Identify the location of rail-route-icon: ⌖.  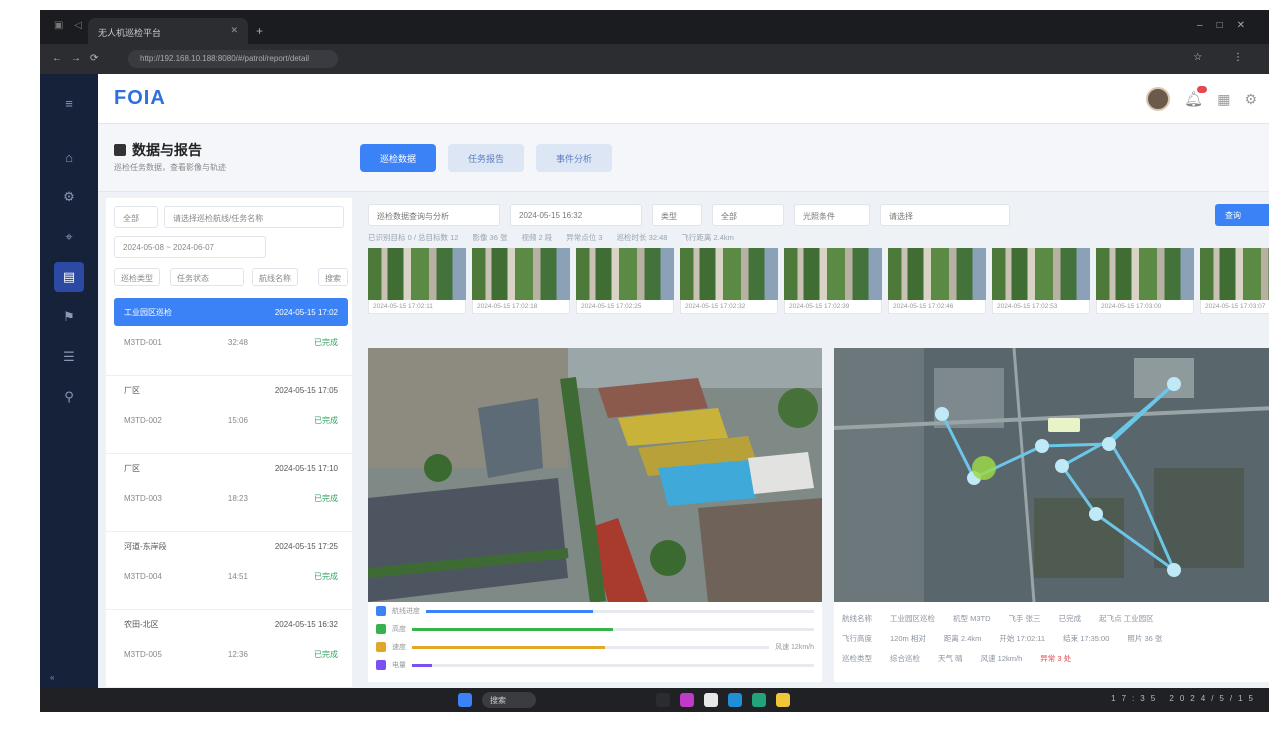
(69, 237).